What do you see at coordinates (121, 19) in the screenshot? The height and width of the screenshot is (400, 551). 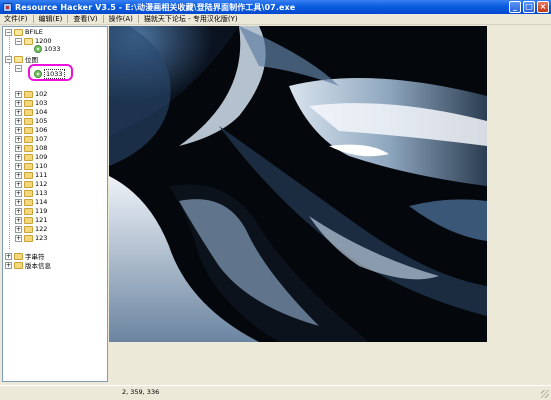 I see `menu-action: 操作(A)` at bounding box center [121, 19].